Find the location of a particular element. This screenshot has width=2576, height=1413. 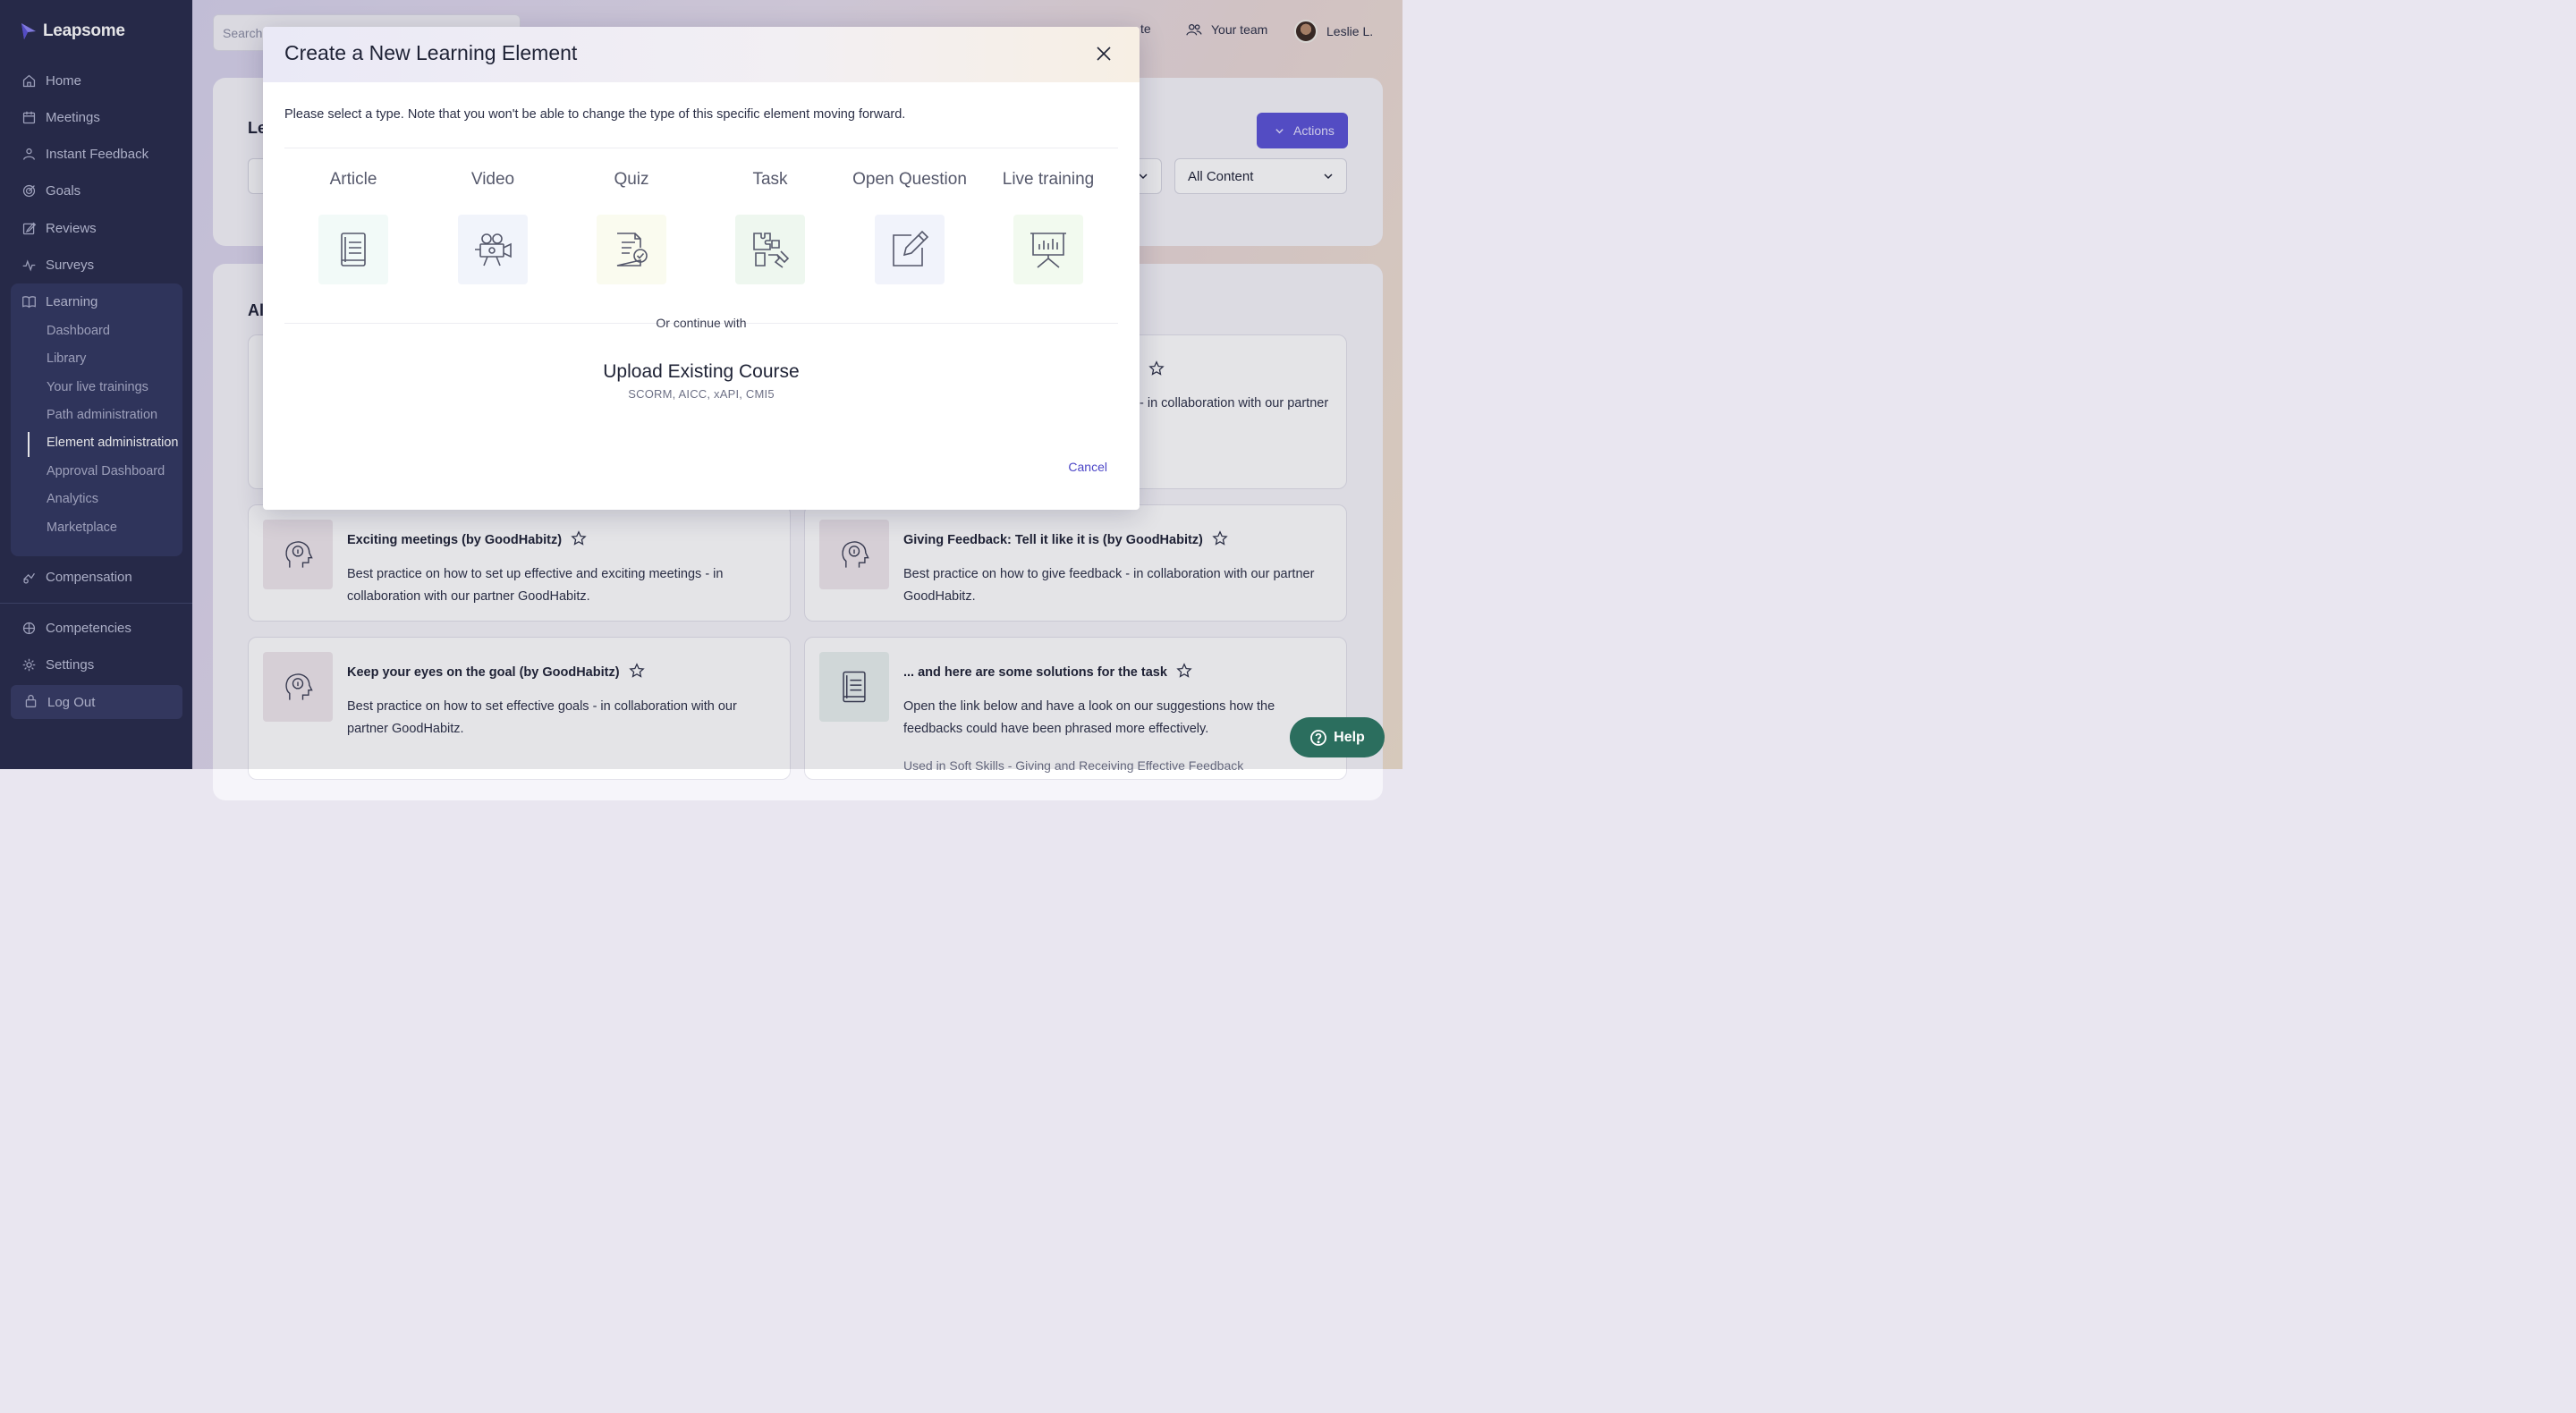

type-option-live-training: Live training is located at coordinates (1048, 227).